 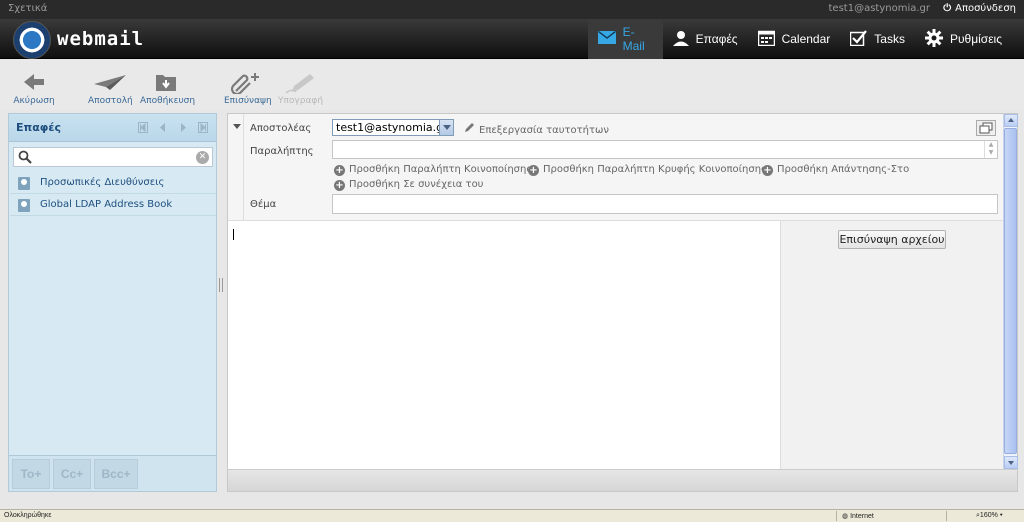 I want to click on add-followup-link: + Προσθήκη Σε συνέχεια του, so click(x=408, y=185).